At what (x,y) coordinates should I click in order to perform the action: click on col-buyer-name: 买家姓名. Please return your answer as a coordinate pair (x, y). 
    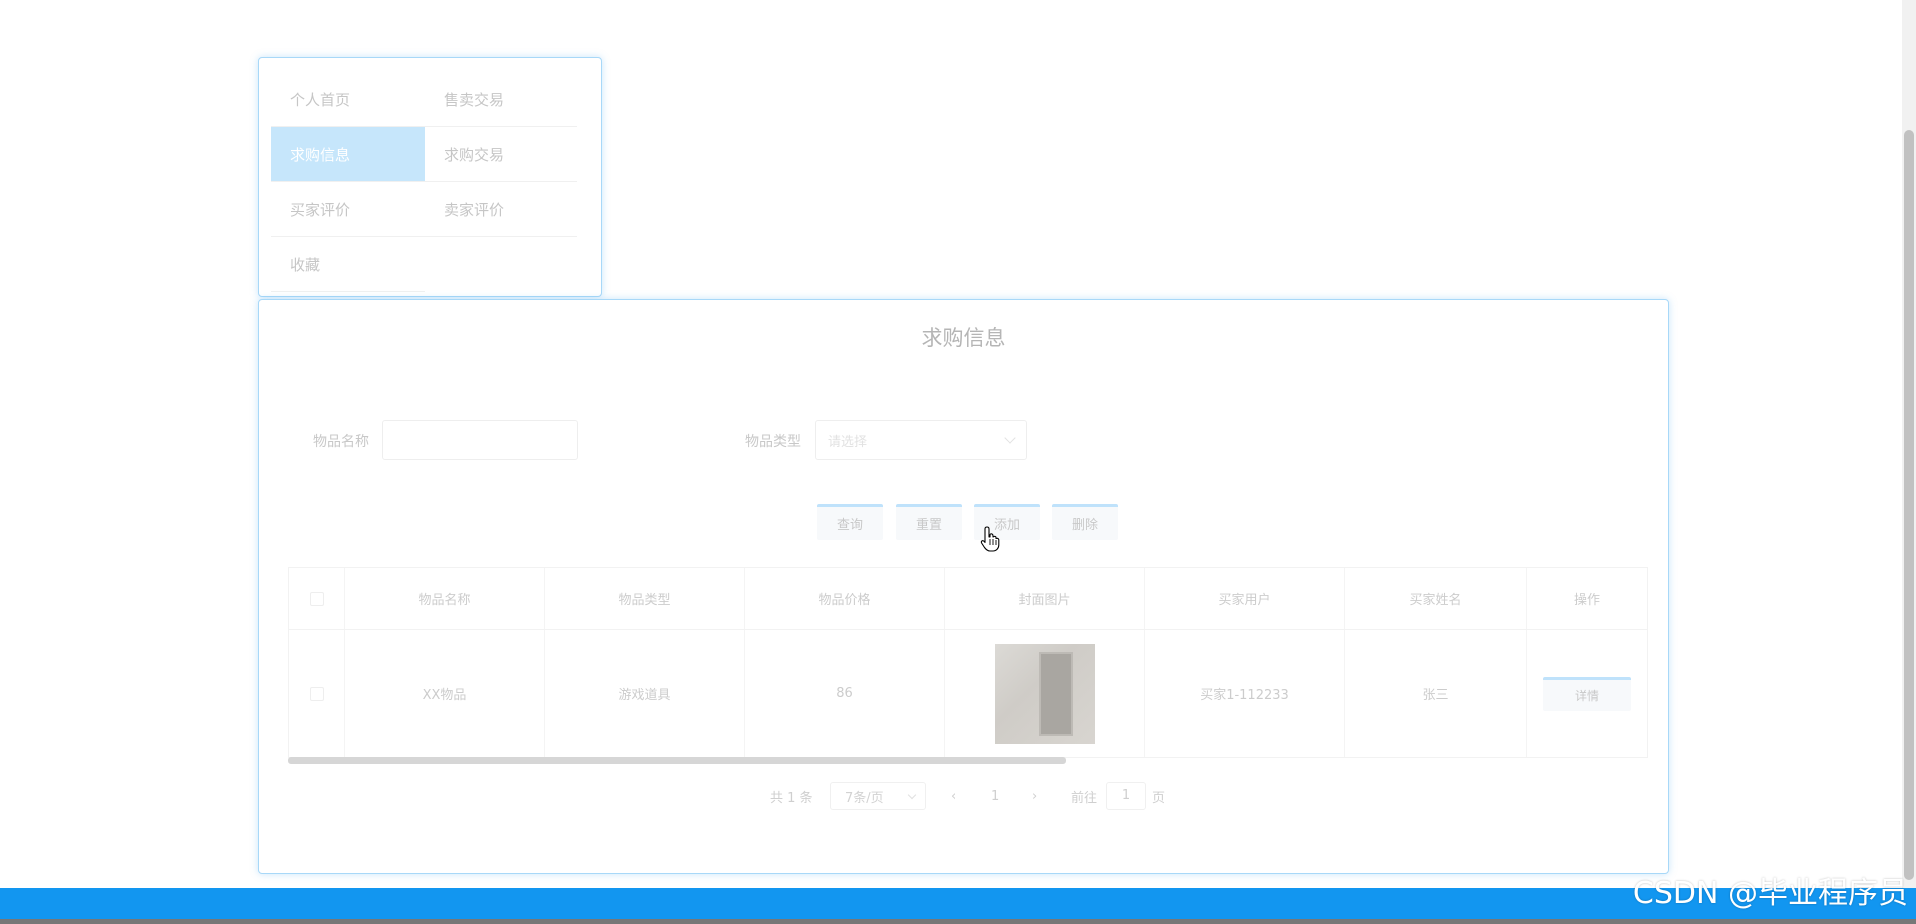
    Looking at the image, I should click on (1436, 598).